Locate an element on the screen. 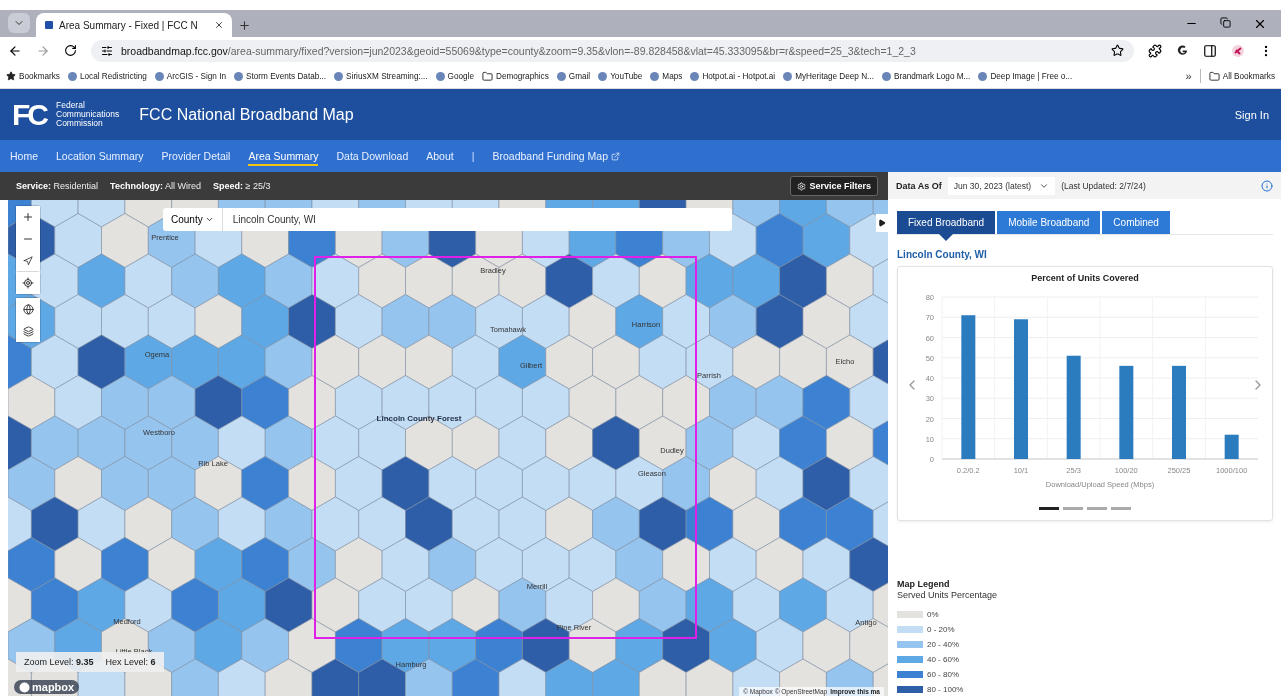  nav-link: About is located at coordinates (440, 156).